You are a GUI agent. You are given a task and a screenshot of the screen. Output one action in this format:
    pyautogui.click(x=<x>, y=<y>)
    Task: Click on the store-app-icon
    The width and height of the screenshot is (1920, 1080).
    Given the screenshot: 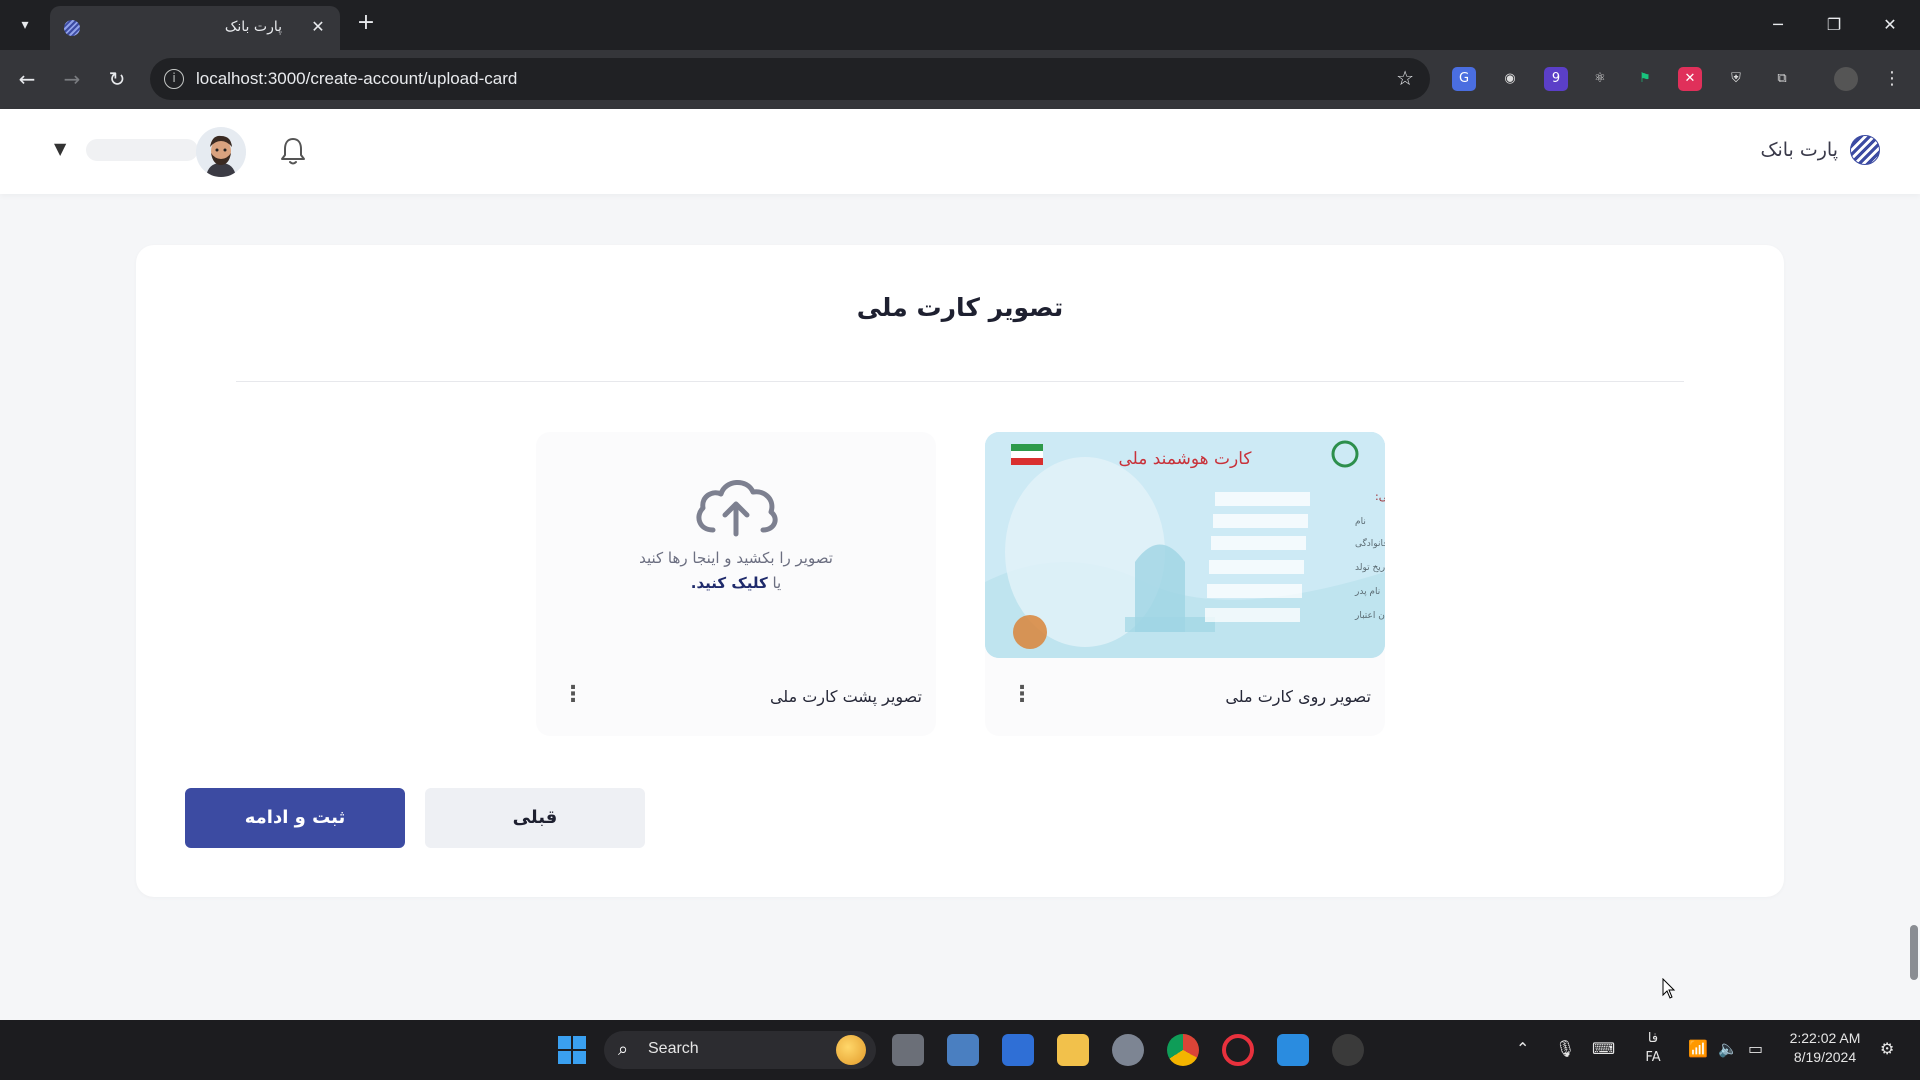 What is the action you would take?
    pyautogui.click(x=1018, y=1050)
    